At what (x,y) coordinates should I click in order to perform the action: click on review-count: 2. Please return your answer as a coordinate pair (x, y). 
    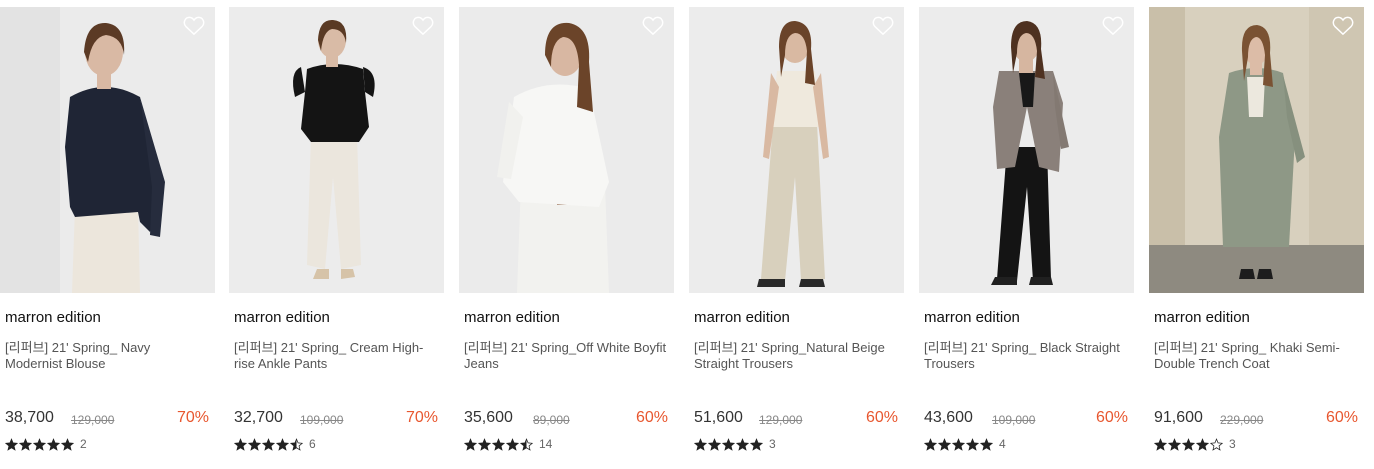
    Looking at the image, I should click on (83, 444).